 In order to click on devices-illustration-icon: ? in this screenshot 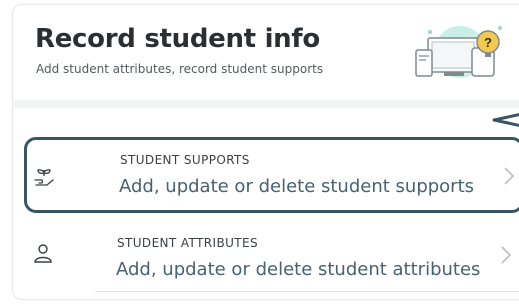, I will do `click(458, 52)`.